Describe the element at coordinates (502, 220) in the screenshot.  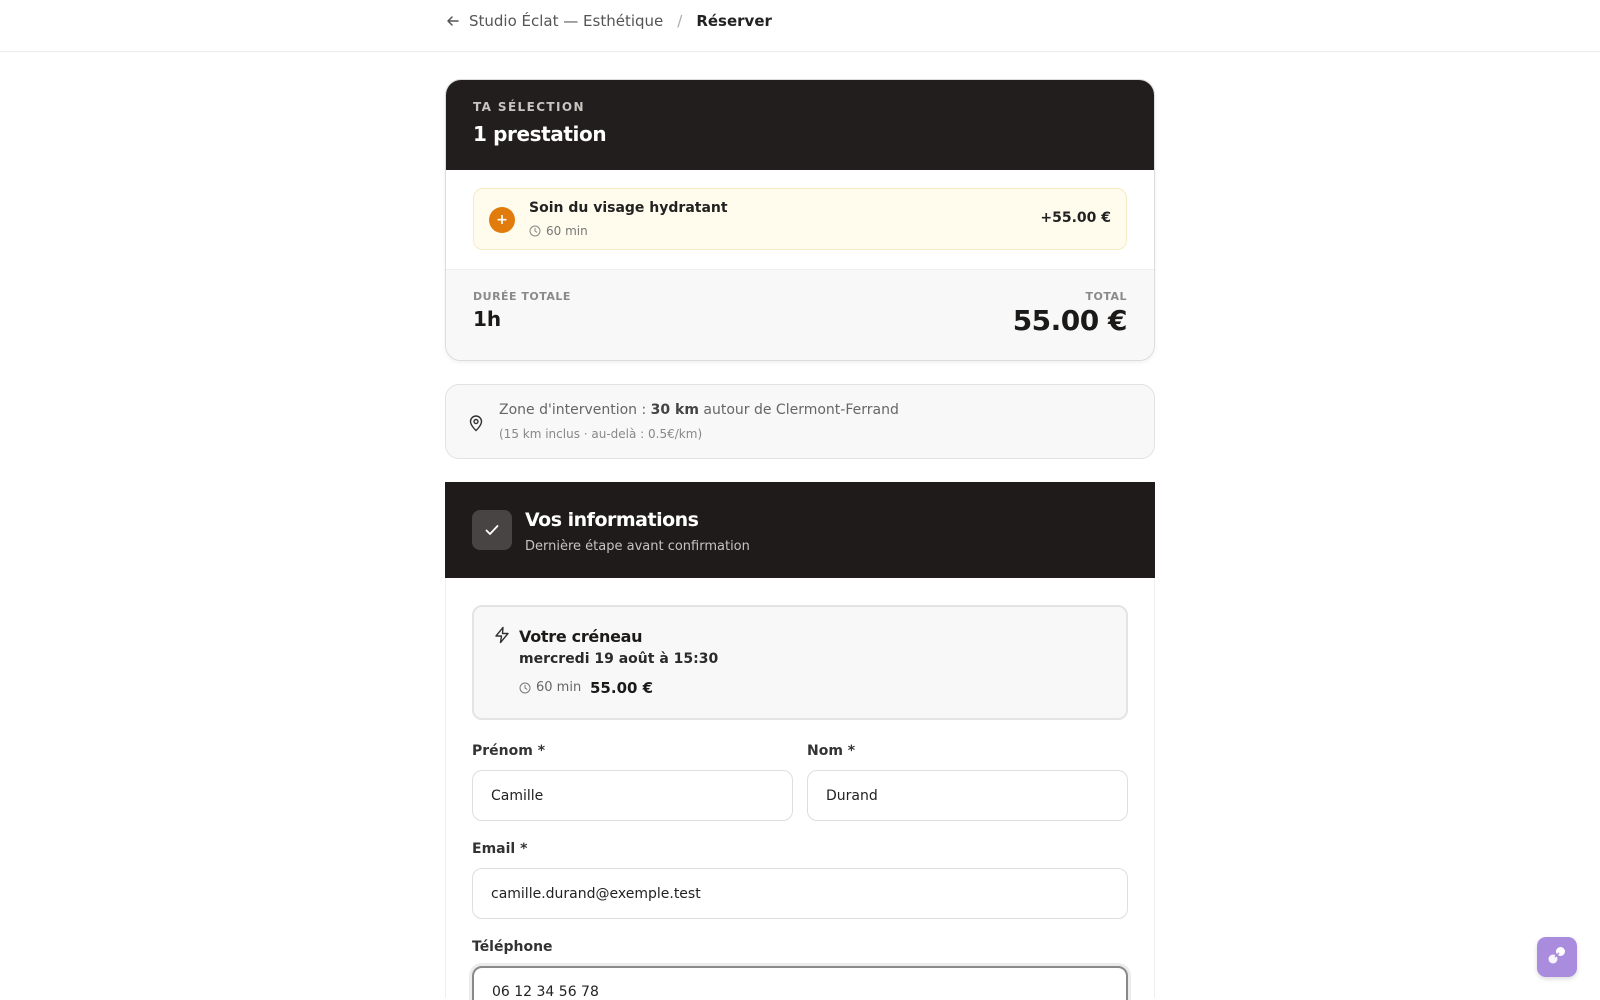
I see `service-badge: +` at that location.